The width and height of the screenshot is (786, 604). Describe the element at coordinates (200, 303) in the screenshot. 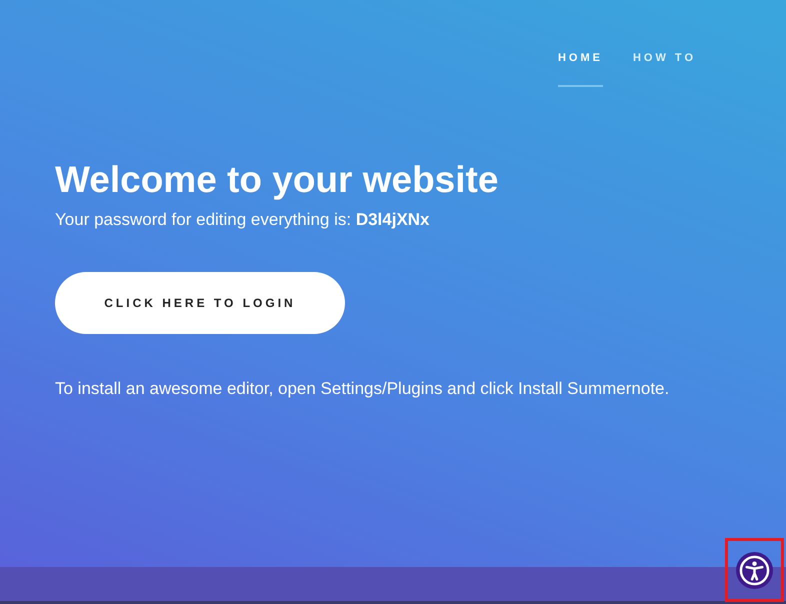

I see `login-button: CLICK HERE TO LOGIN` at that location.